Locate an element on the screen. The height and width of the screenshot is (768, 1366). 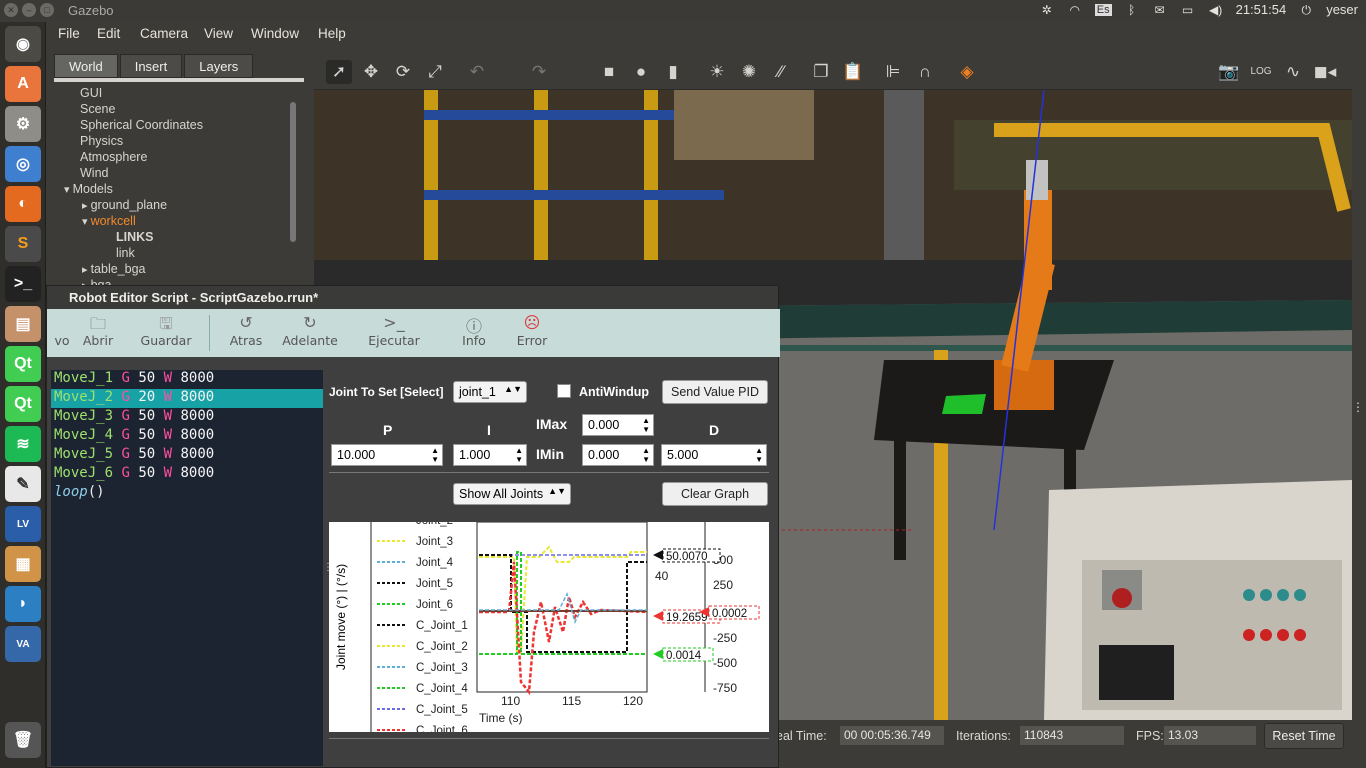
point-light-icon: ☀ is located at coordinates (717, 72).